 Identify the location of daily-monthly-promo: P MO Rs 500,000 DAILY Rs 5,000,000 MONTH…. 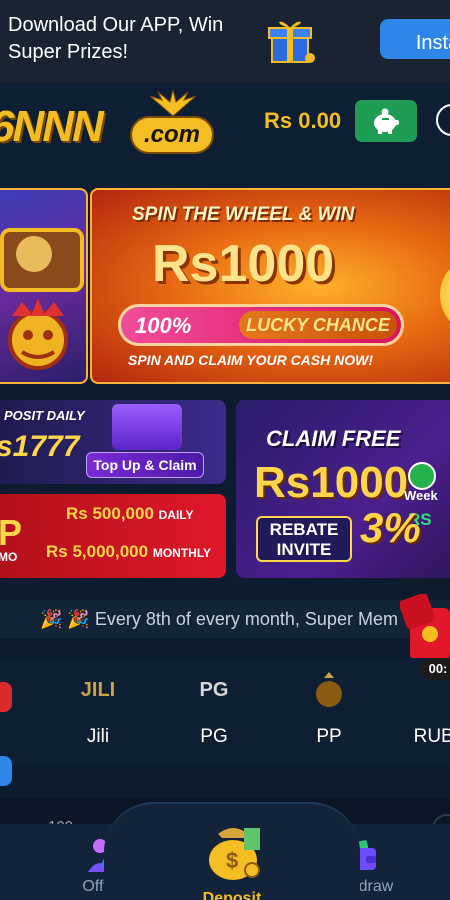
(113, 536).